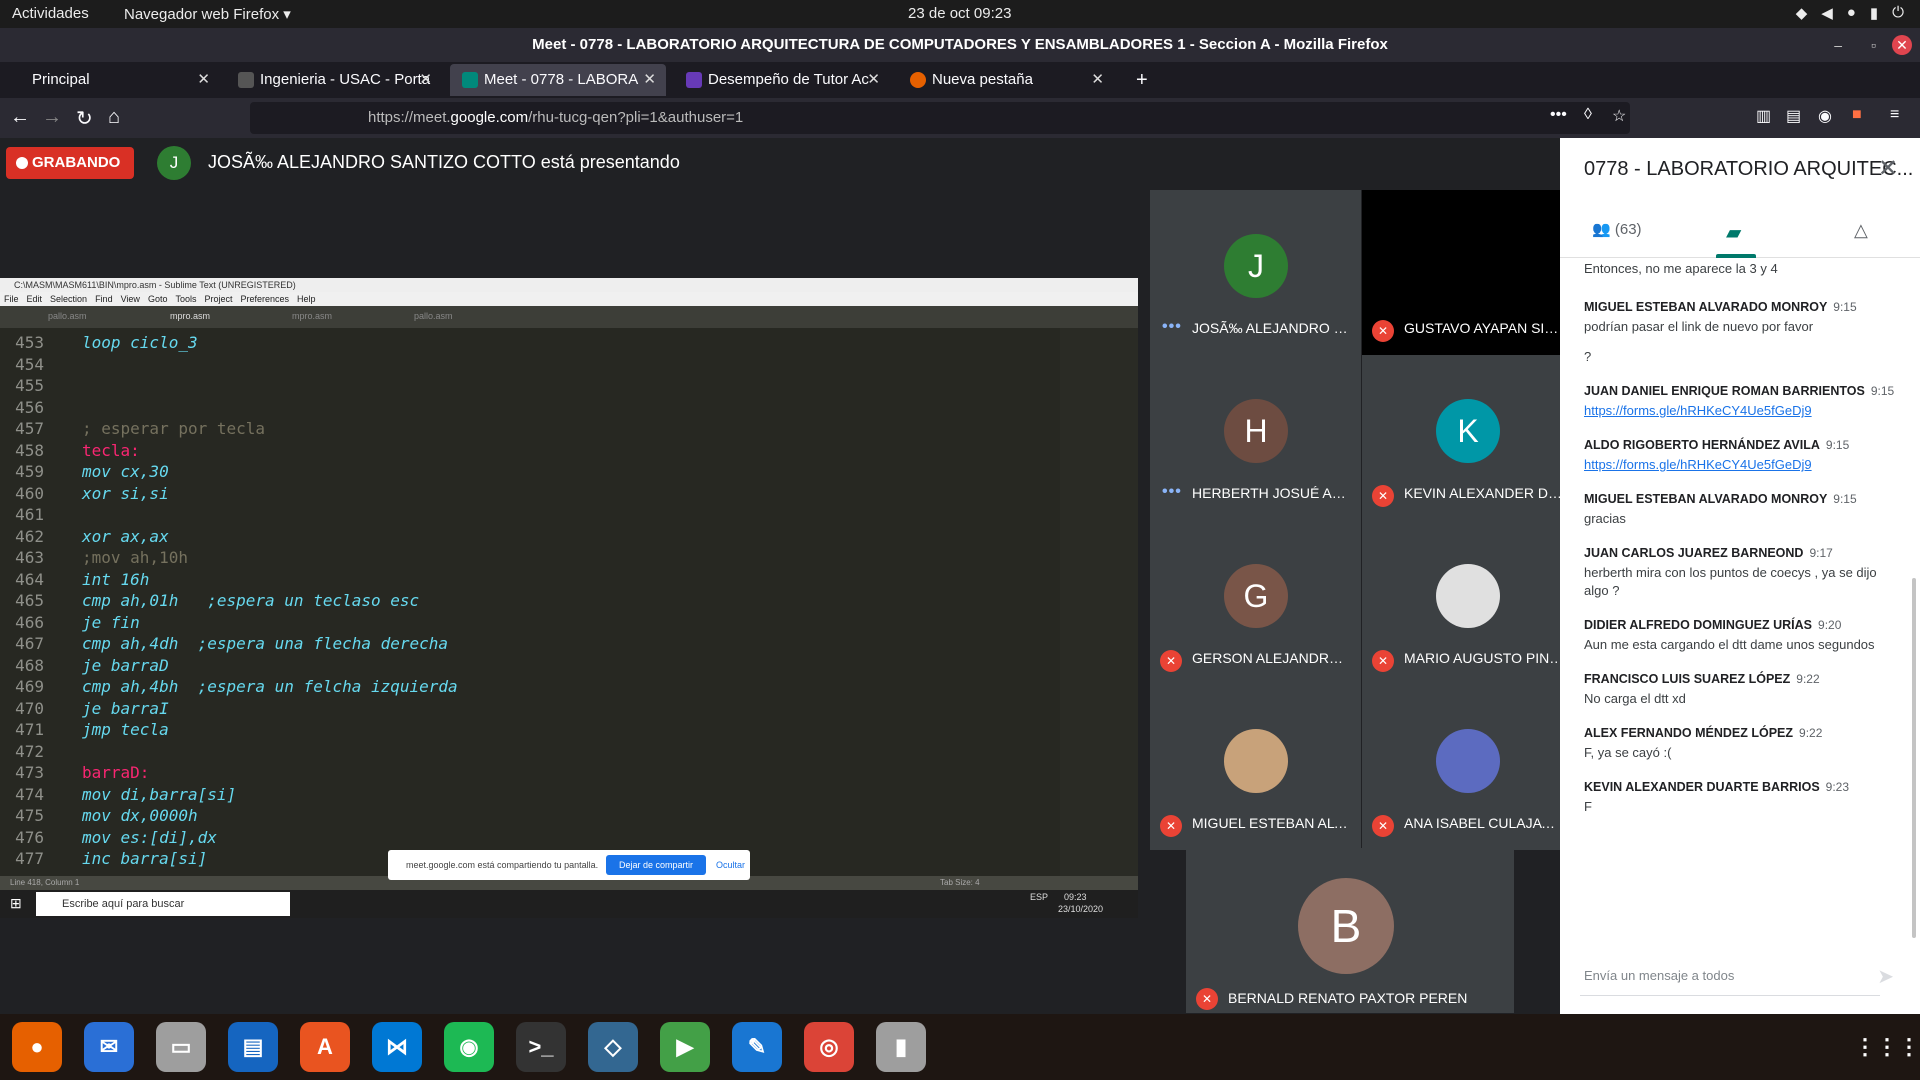 Image resolution: width=1920 pixels, height=1080 pixels. Describe the element at coordinates (1142, 80) in the screenshot. I see `new-tab-button: +` at that location.